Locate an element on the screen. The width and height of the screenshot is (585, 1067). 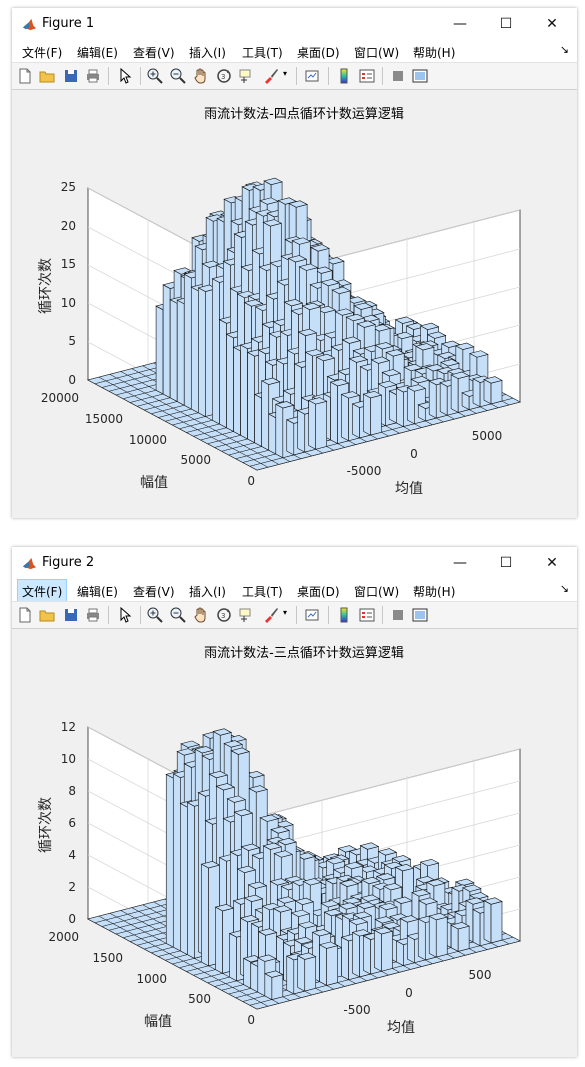
mean-tick: 0 is located at coordinates (409, 993).